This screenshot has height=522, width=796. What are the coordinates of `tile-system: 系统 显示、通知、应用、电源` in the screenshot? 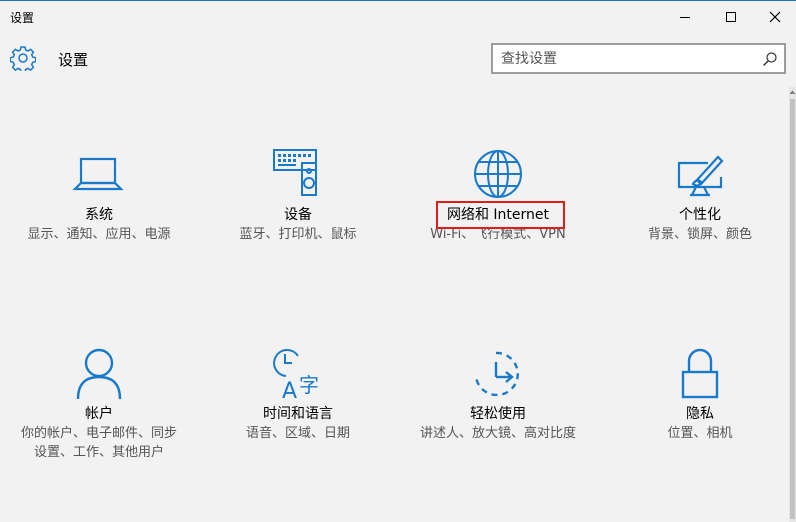 It's located at (99, 195).